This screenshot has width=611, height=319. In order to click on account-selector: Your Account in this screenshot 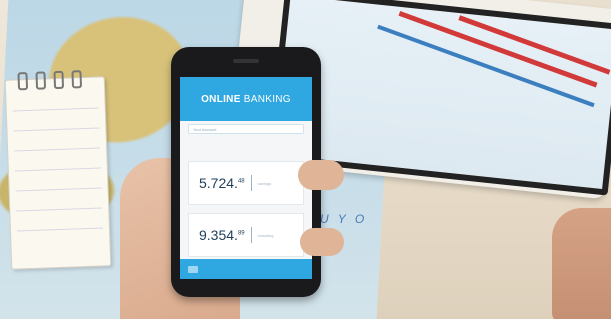, I will do `click(246, 129)`.